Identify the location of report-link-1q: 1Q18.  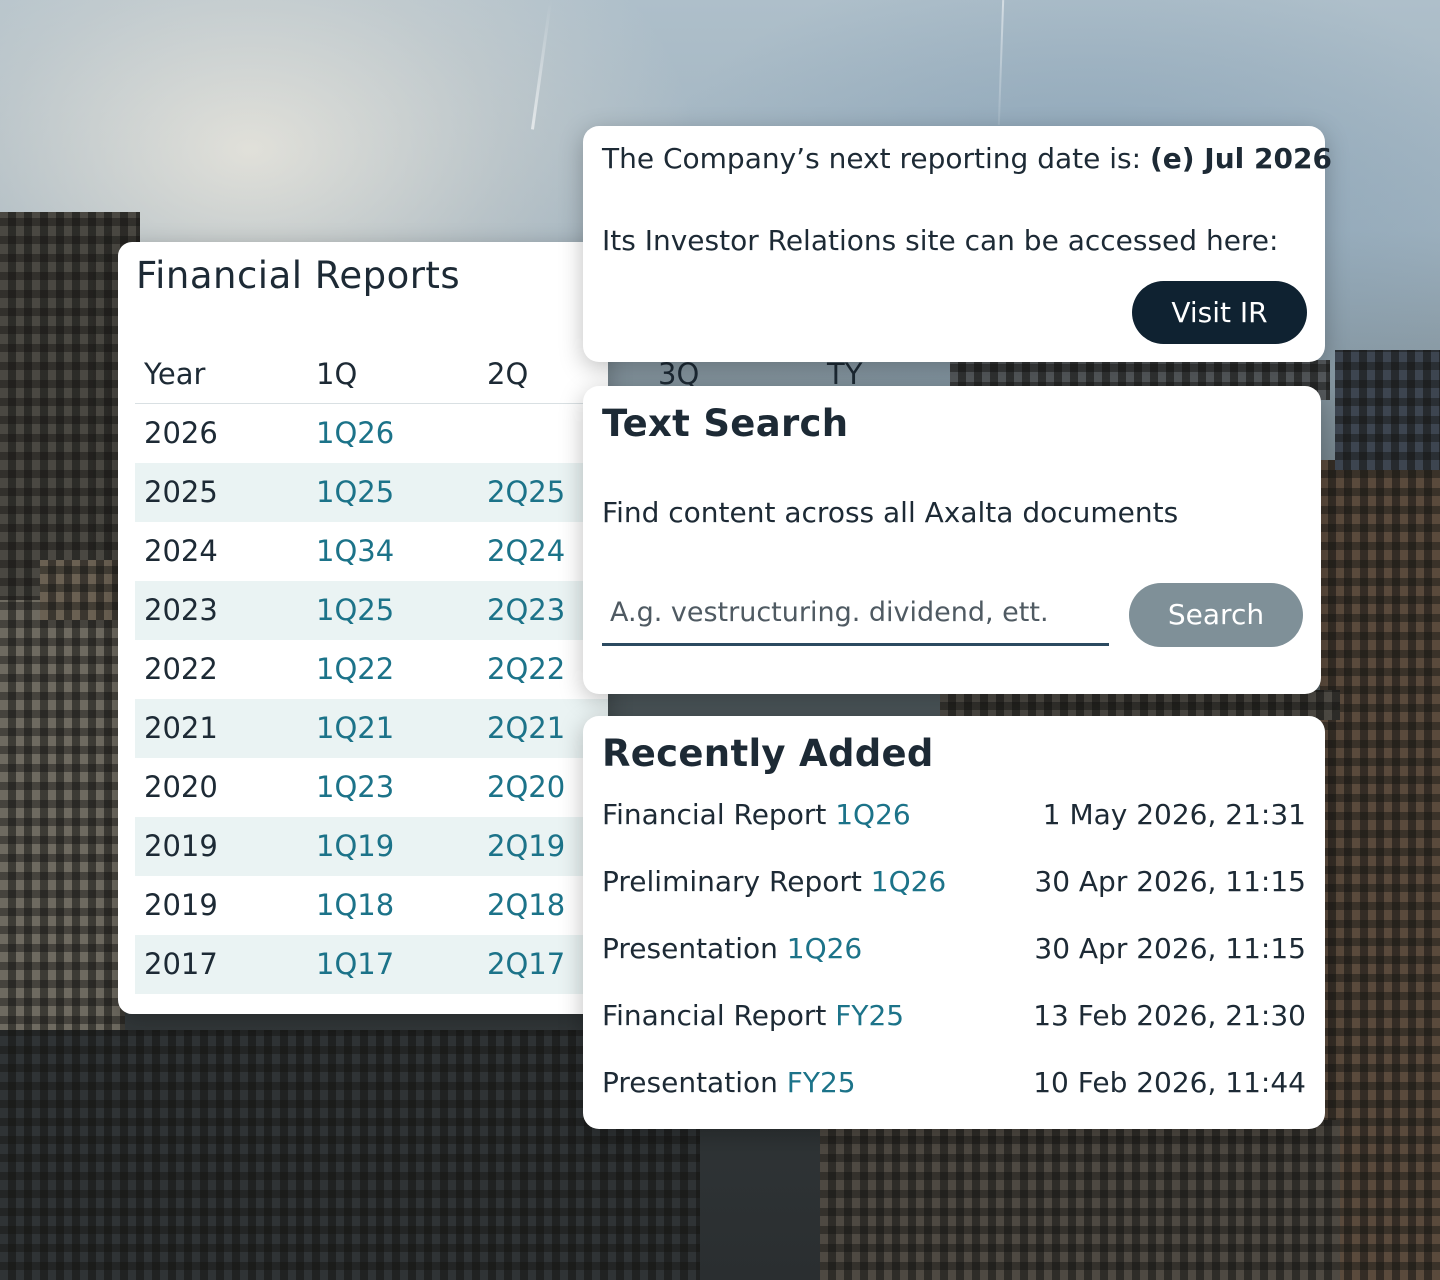
(355, 905).